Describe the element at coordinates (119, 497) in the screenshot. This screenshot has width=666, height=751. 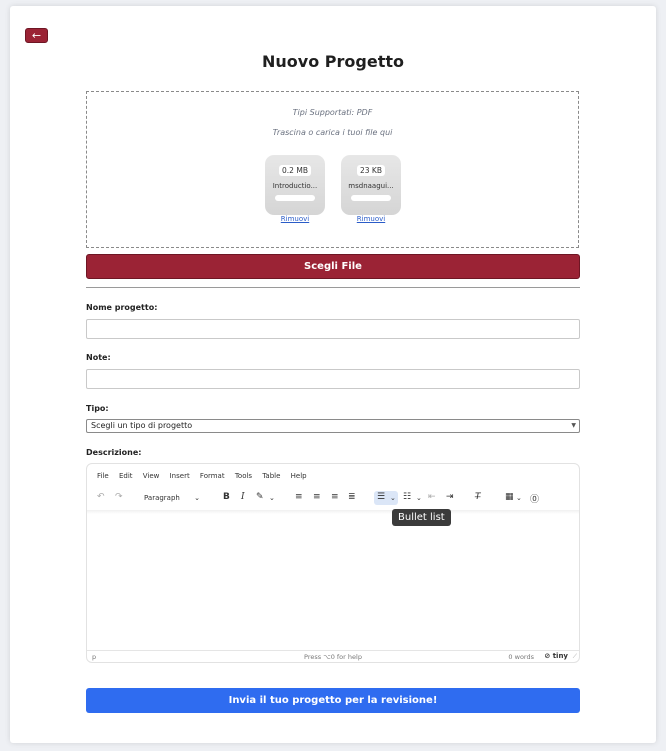
I see `redo-icon: ↷` at that location.